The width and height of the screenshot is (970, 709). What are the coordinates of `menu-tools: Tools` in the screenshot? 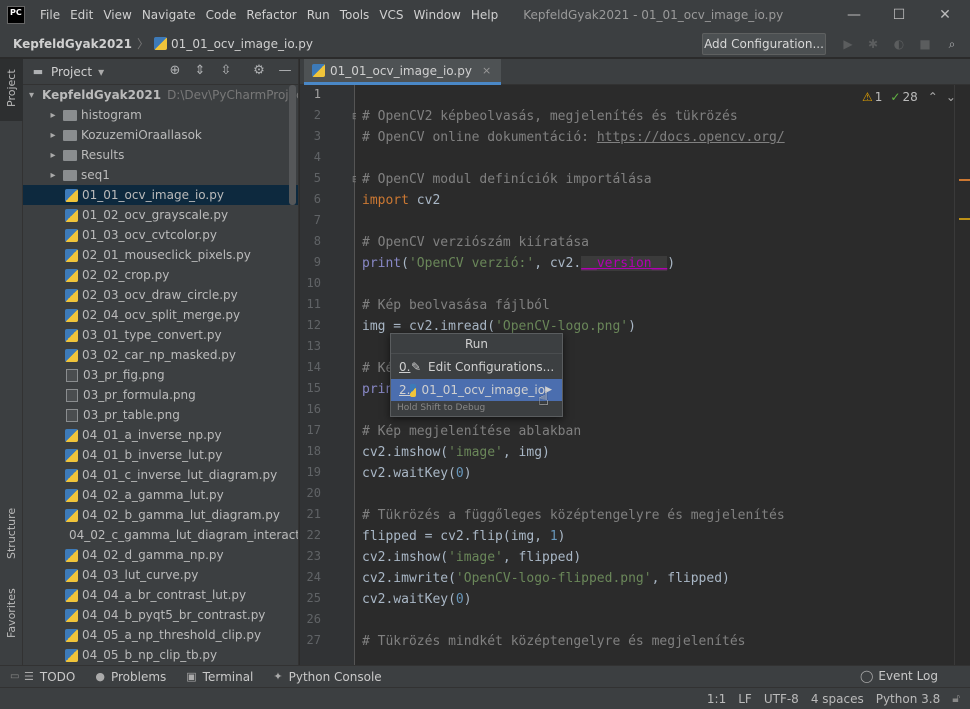 It's located at (355, 15).